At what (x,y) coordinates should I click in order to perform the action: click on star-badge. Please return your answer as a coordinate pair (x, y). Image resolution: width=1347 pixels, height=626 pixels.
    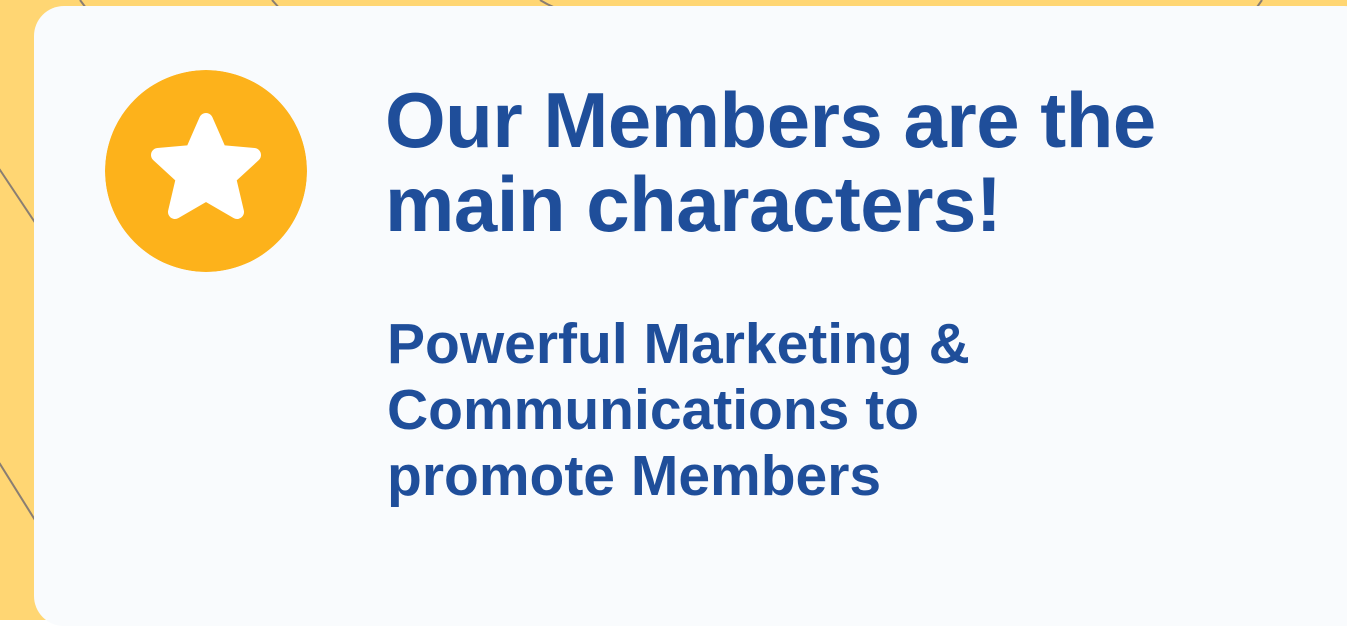
    Looking at the image, I should click on (206, 171).